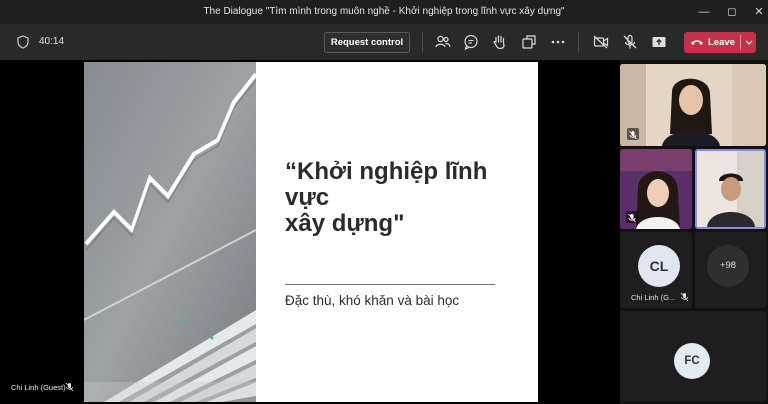  Describe the element at coordinates (372, 300) in the screenshot. I see `slide-subtitle: Đặc thù, khó khăn và bài học` at that location.